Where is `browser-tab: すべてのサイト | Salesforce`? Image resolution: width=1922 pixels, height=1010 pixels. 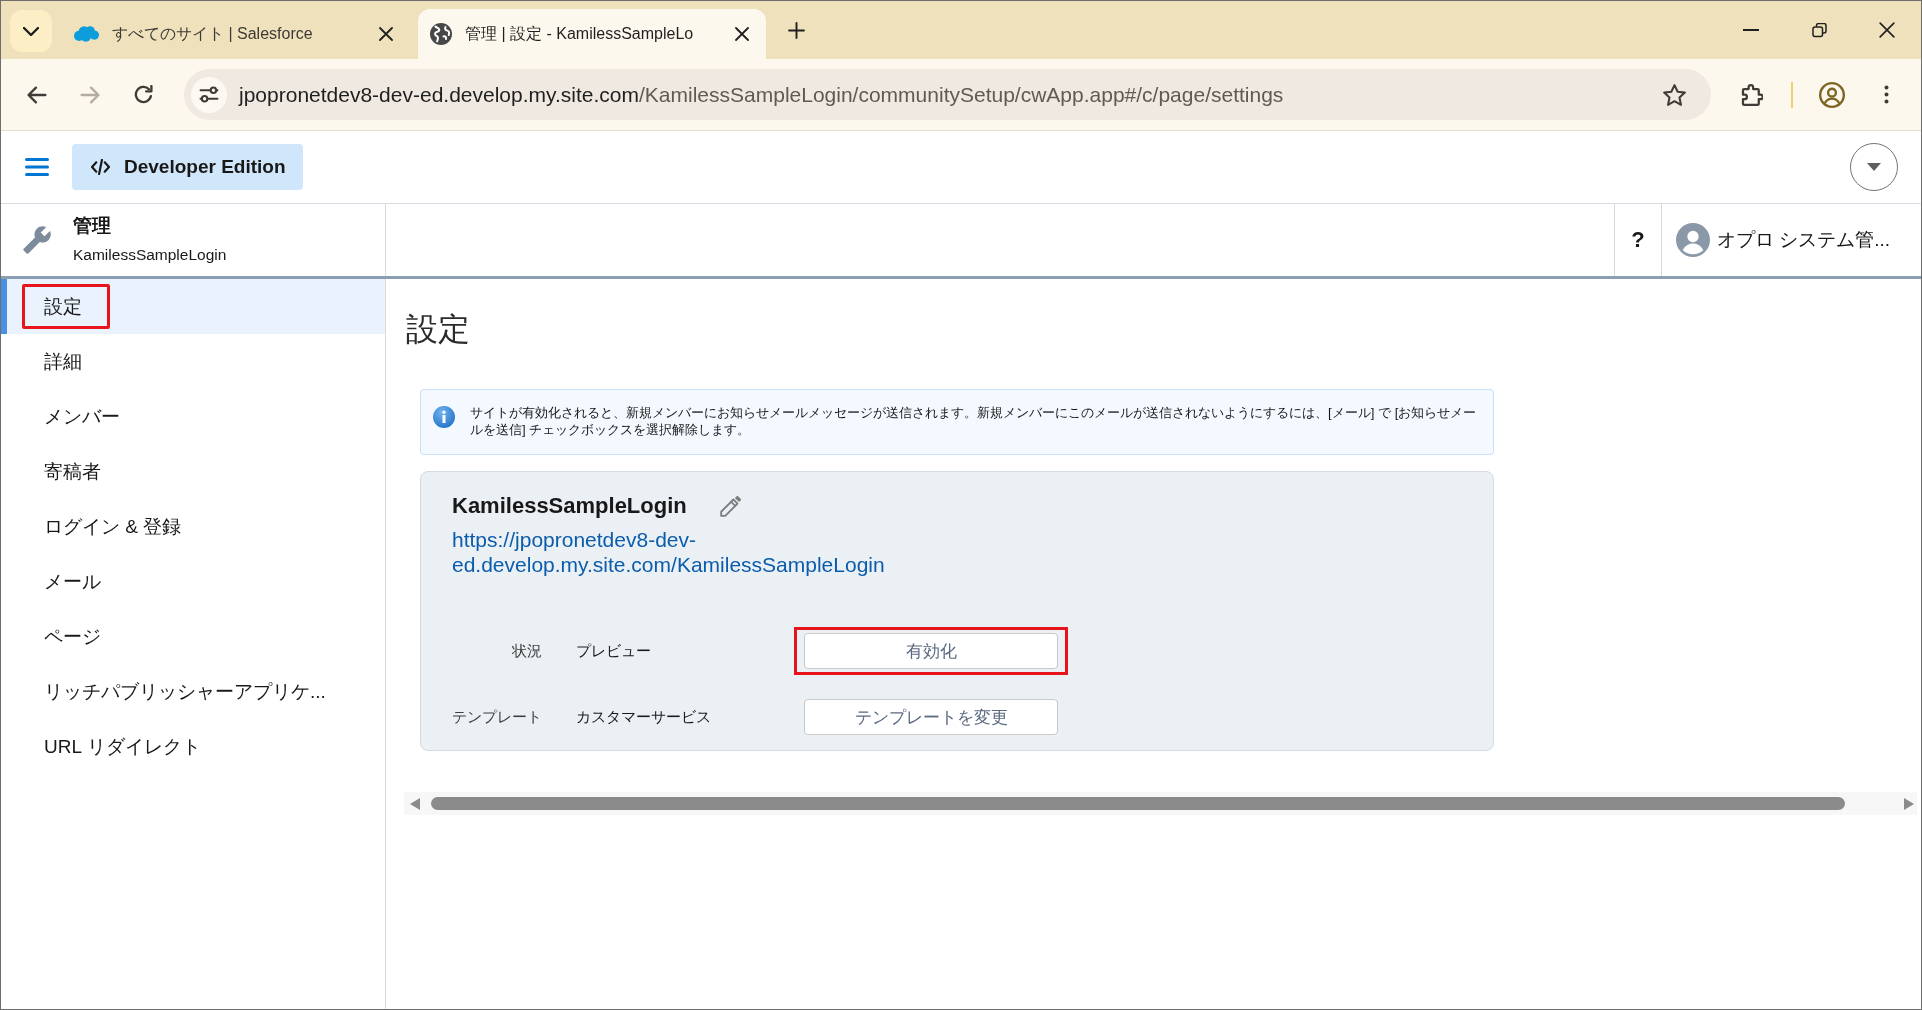 browser-tab: すべてのサイト | Salesforce is located at coordinates (236, 34).